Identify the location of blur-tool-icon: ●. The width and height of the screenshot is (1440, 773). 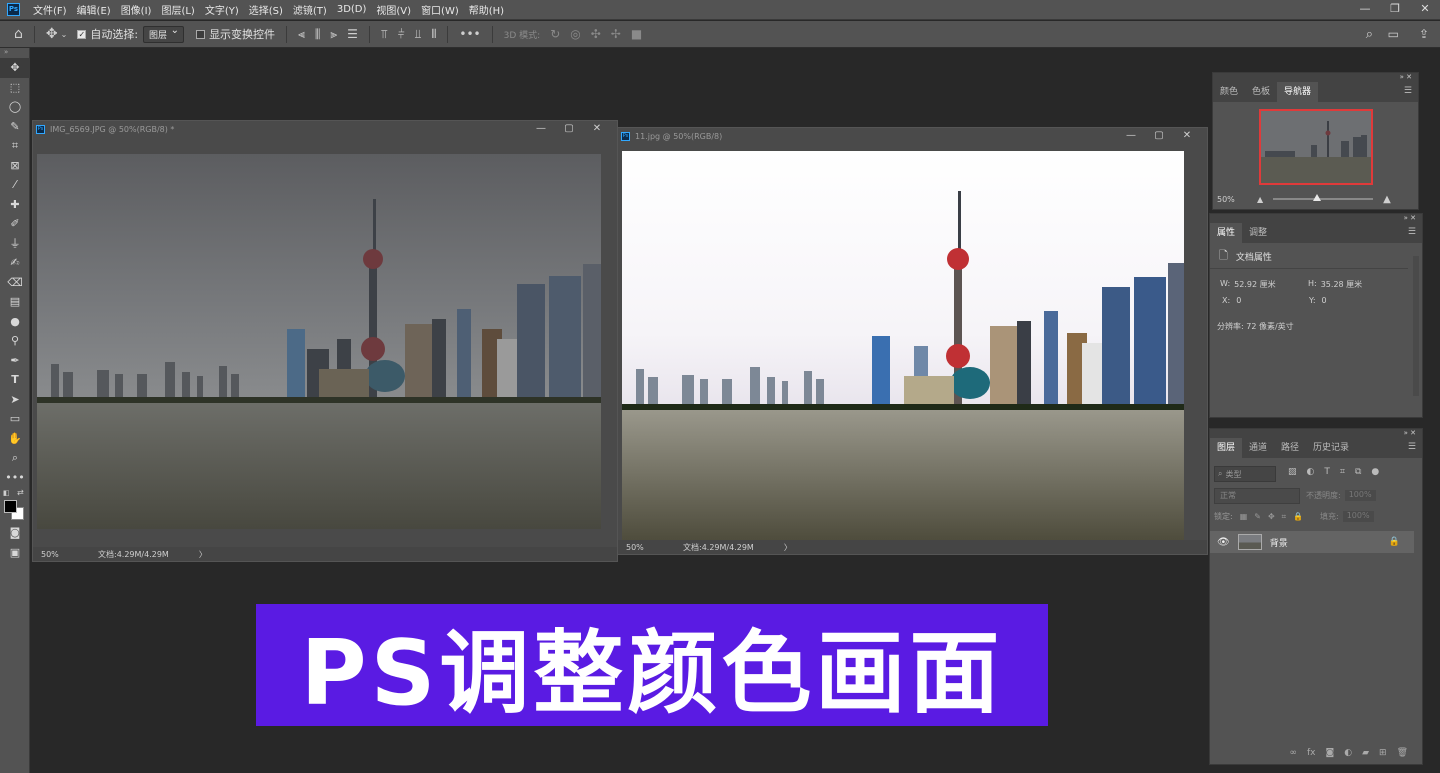
(15, 322).